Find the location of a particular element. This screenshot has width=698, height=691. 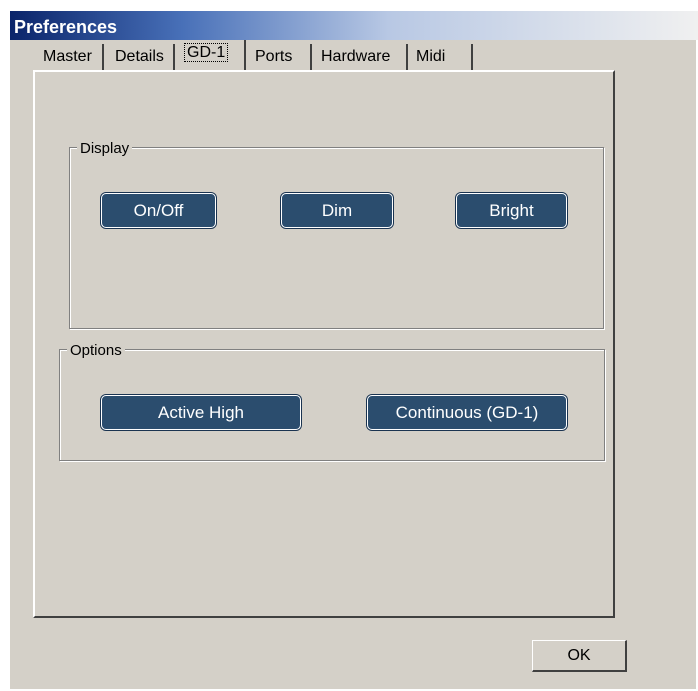

tab-label: Midi is located at coordinates (431, 56).